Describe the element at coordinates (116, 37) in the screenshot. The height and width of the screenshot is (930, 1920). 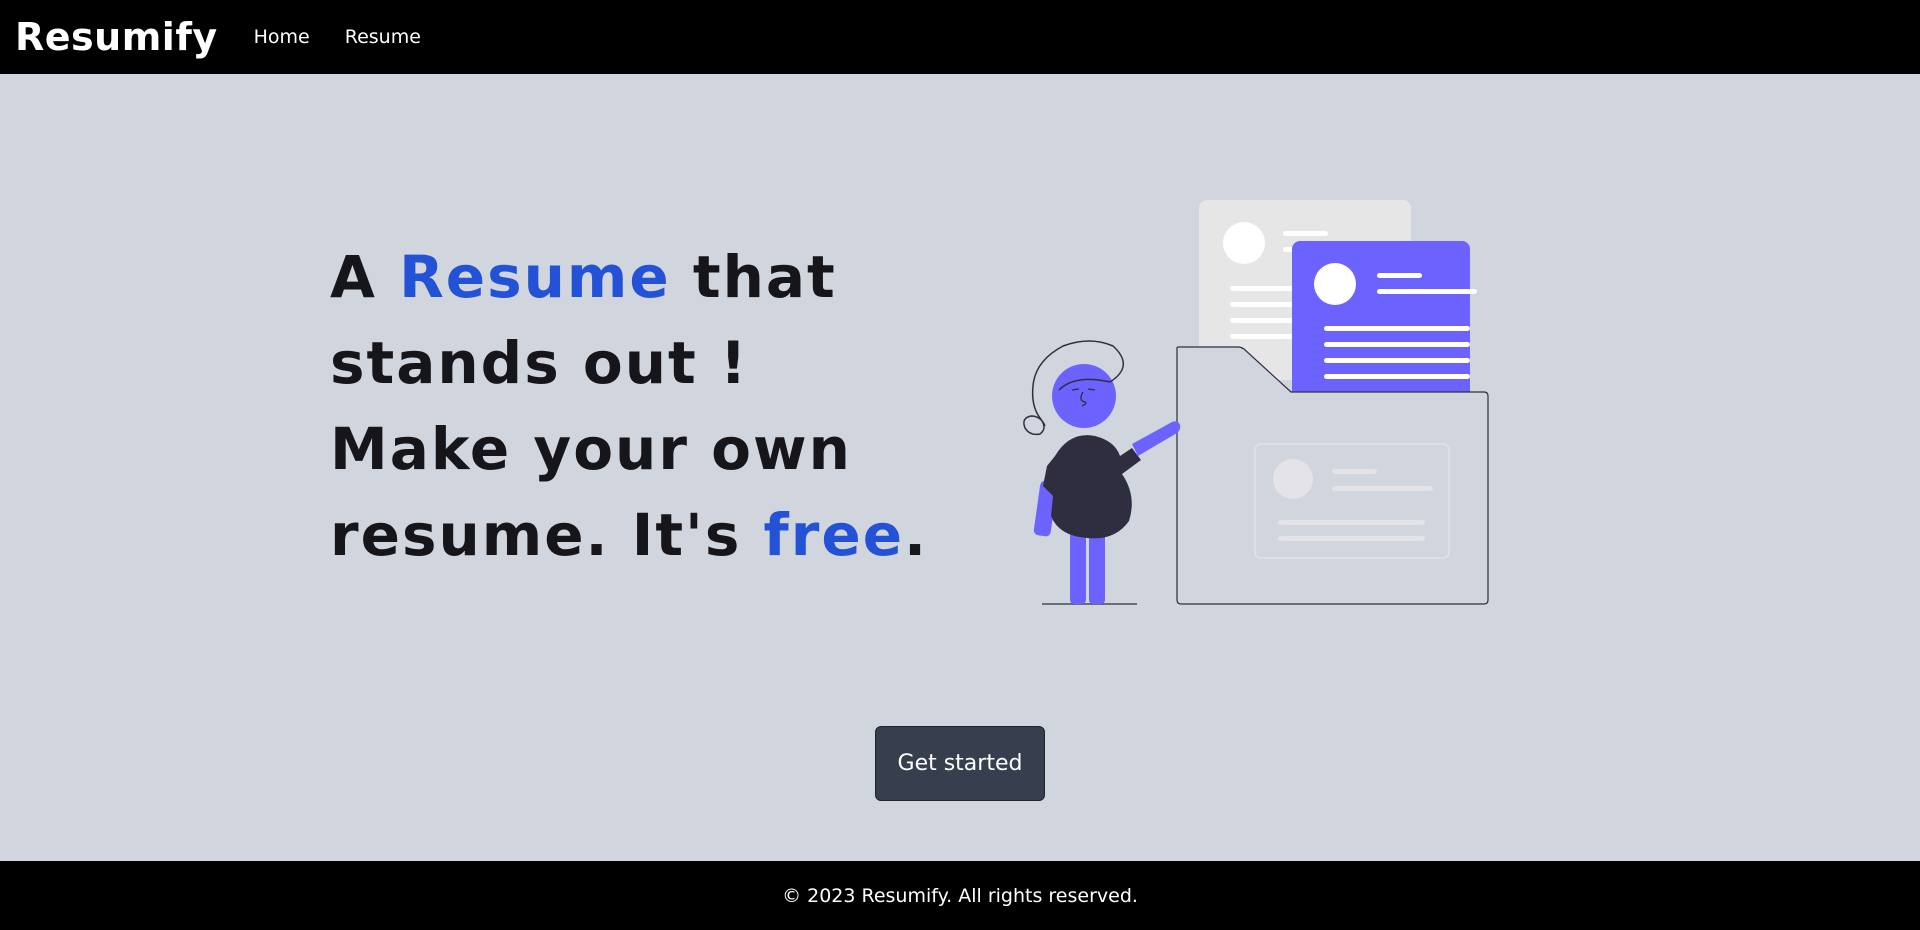
I see `brand-logo: Resumify` at that location.